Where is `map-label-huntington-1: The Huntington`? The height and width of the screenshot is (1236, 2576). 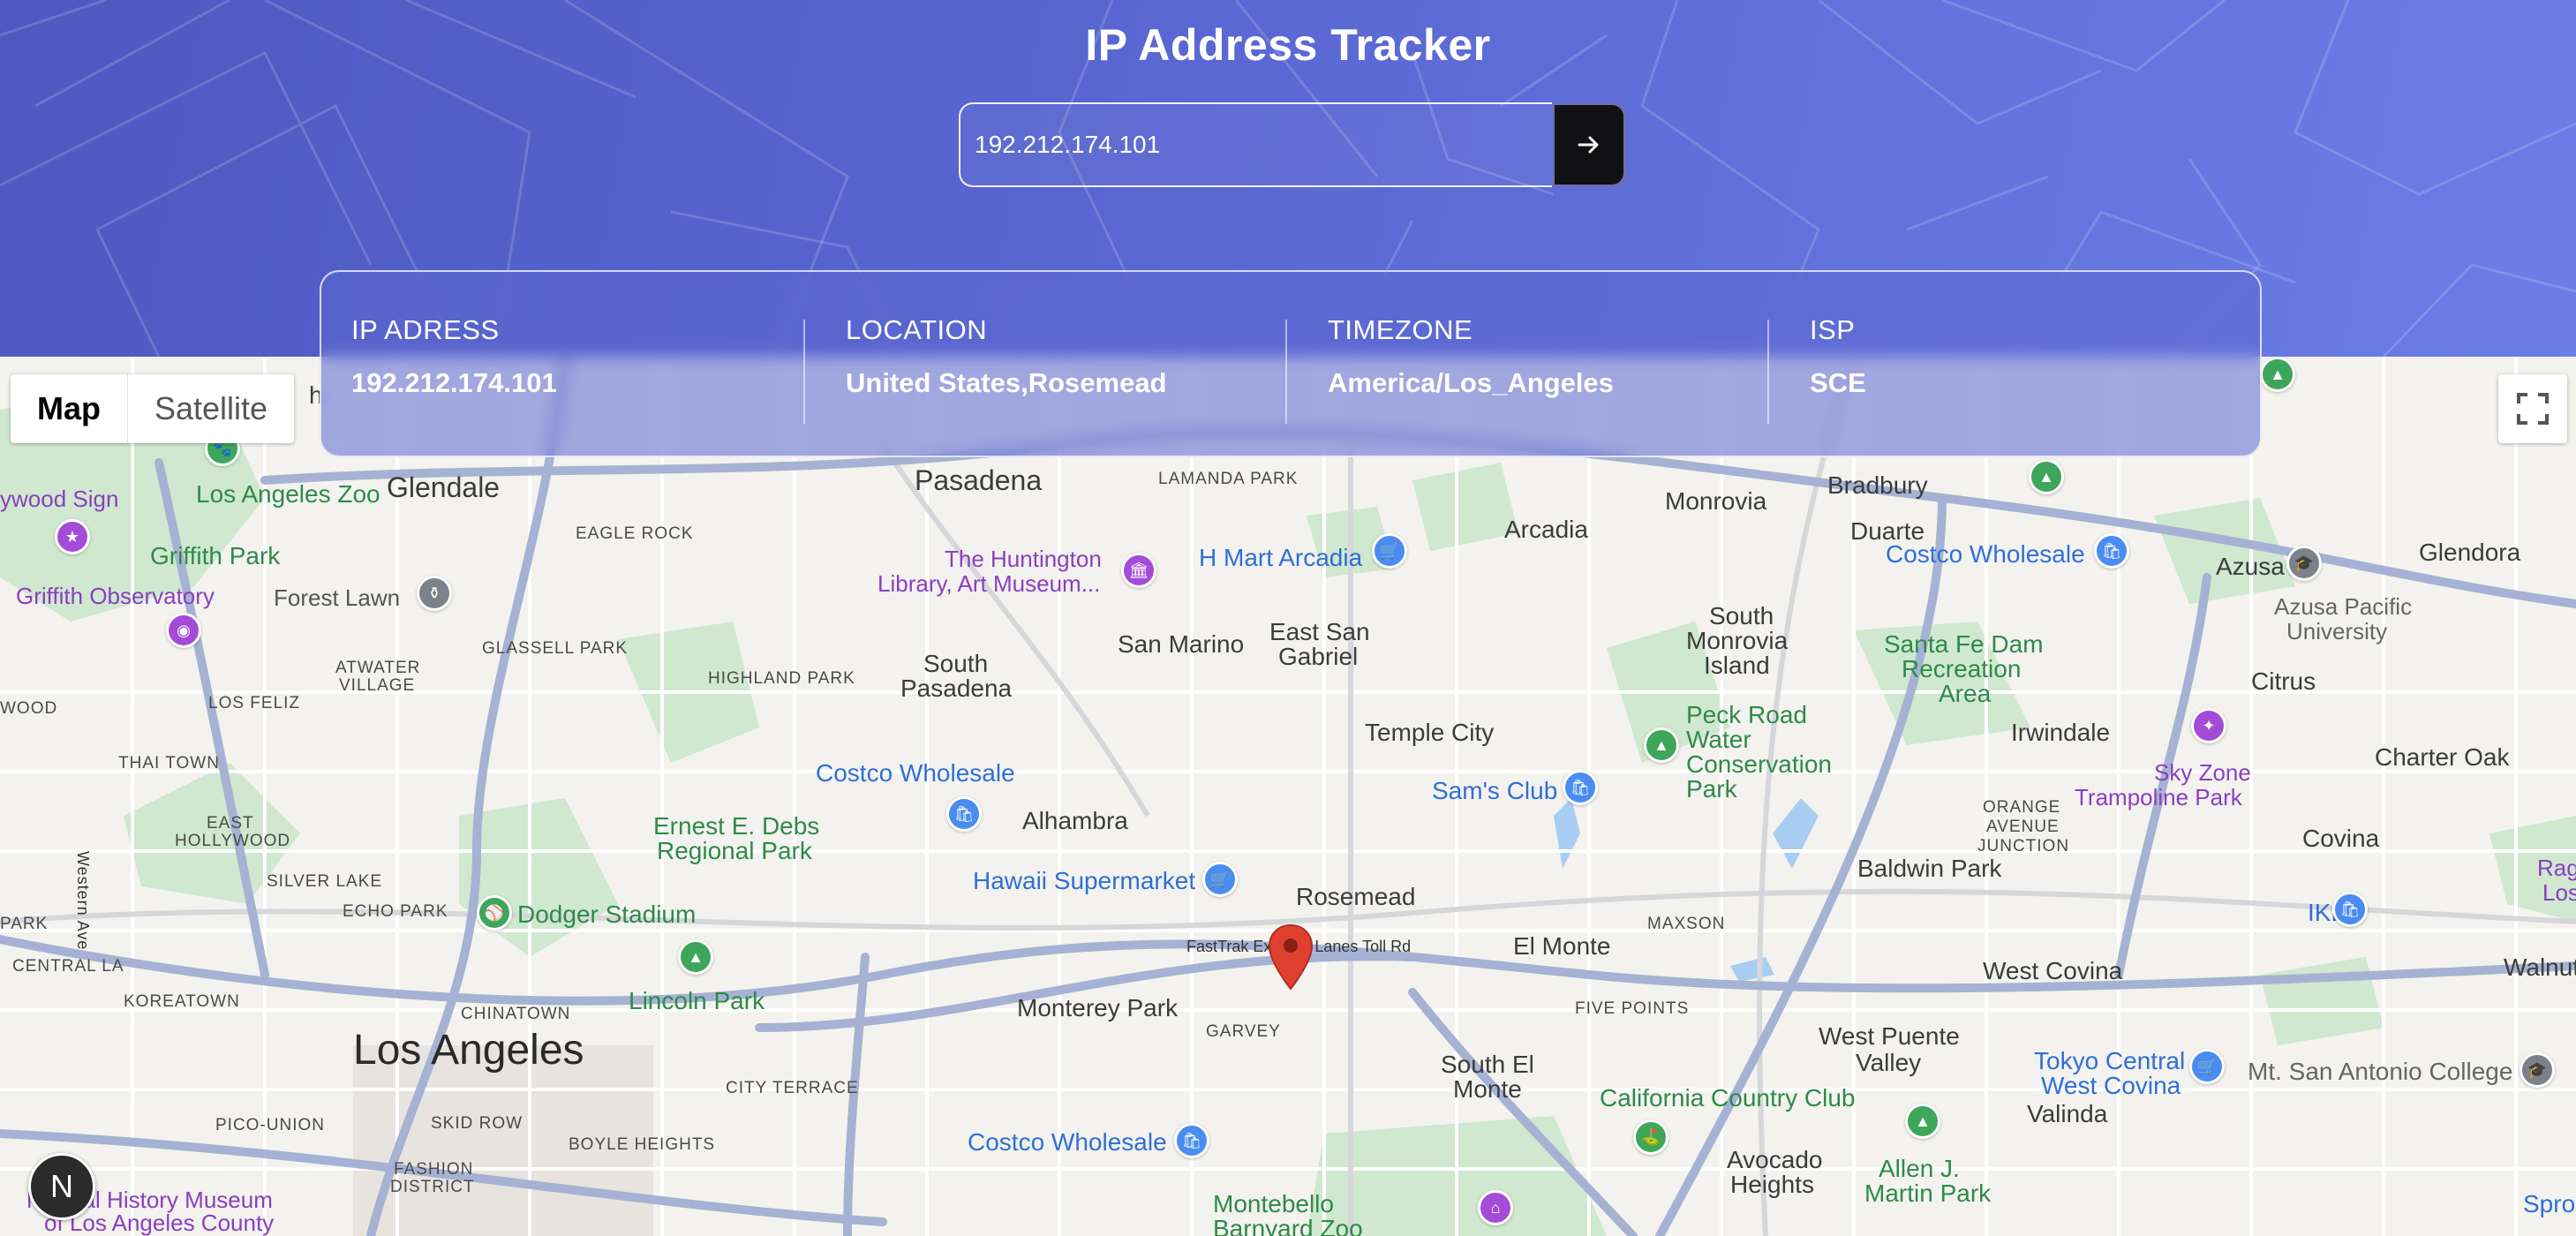
map-label-huntington-1: The Huntington is located at coordinates (1024, 559).